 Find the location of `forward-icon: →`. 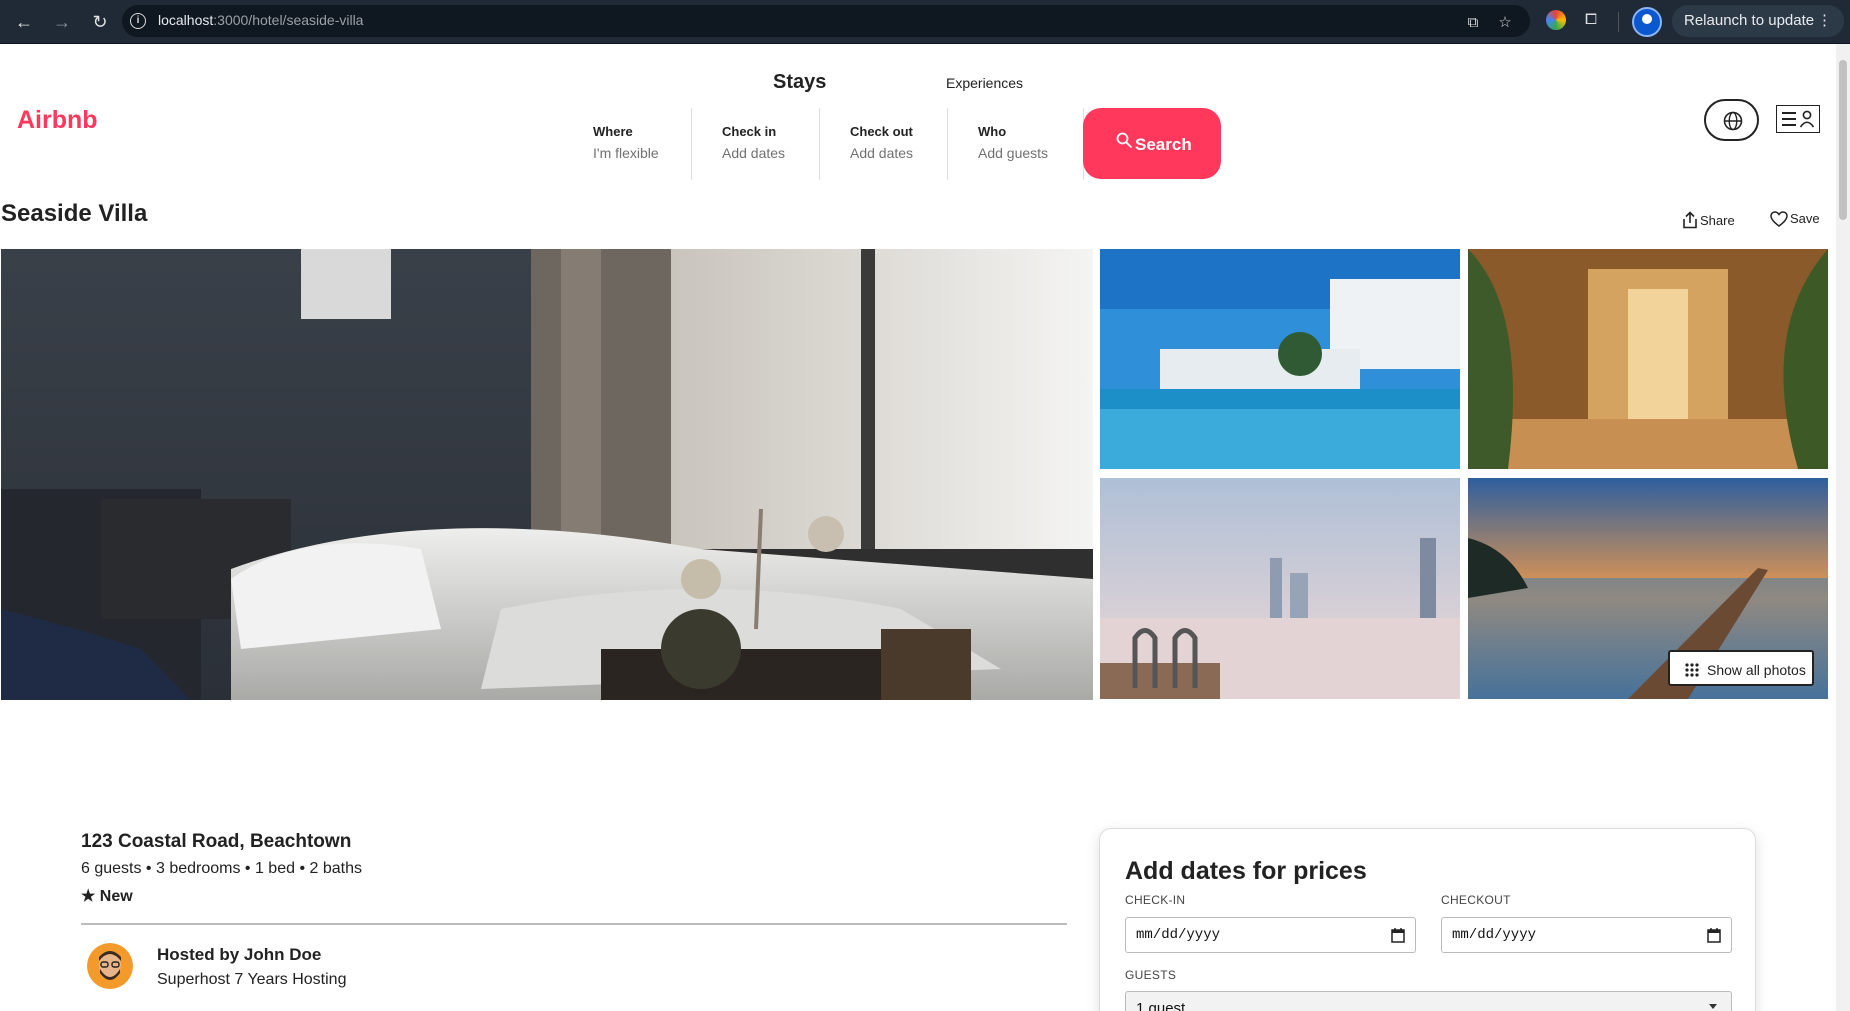

forward-icon: → is located at coordinates (62, 22).